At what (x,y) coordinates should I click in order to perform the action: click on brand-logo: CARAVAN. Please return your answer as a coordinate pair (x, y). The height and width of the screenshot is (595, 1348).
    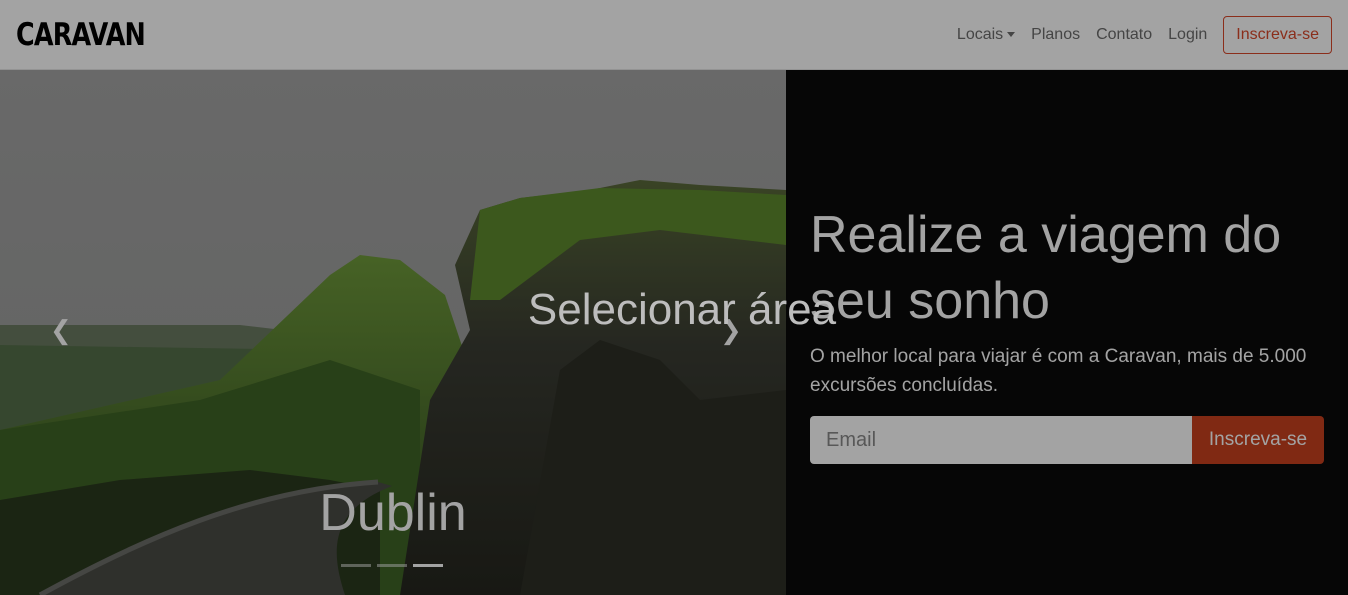
    Looking at the image, I should click on (81, 35).